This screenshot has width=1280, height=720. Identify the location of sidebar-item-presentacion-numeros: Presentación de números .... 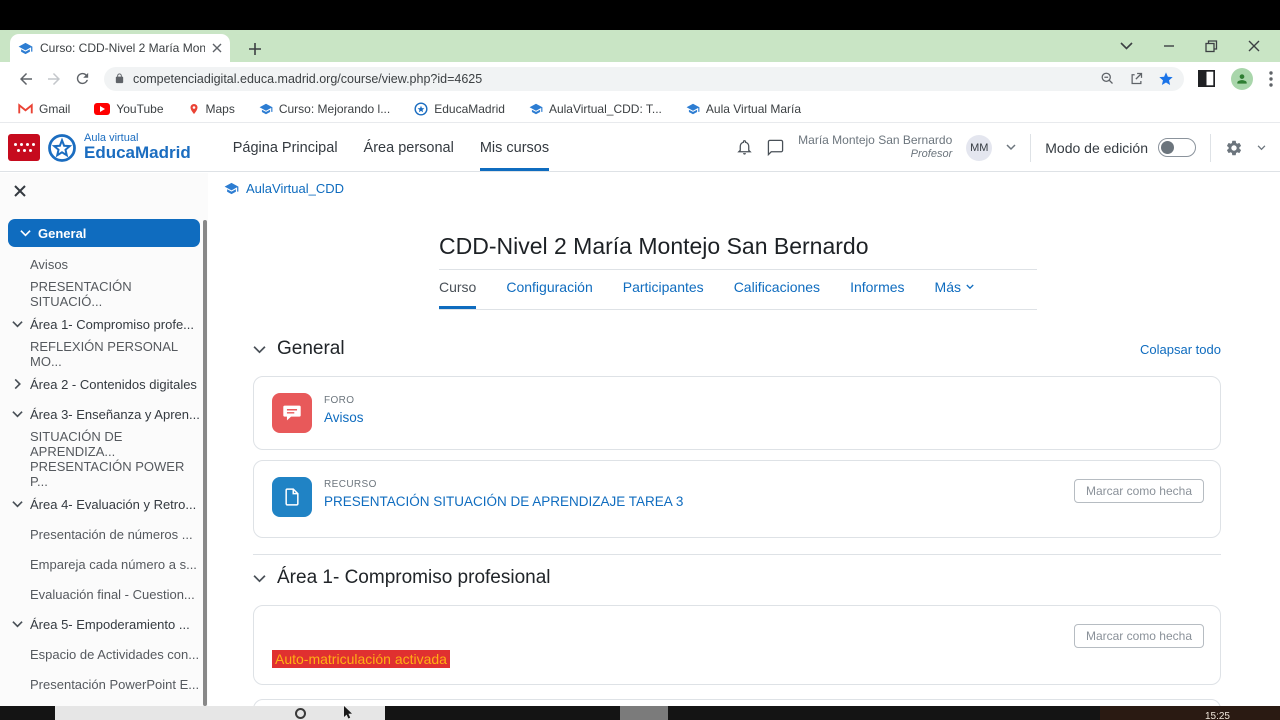
(100, 534).